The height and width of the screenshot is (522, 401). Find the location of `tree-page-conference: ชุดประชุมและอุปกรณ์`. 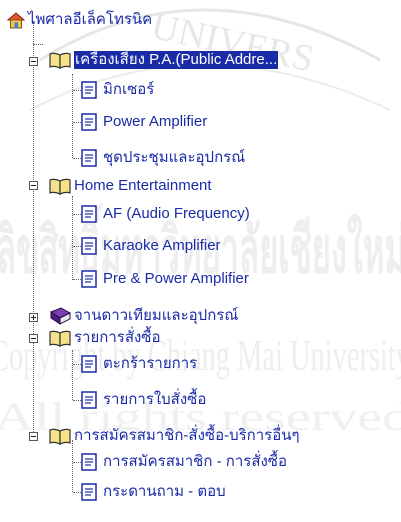

tree-page-conference: ชุดประชุมและอุปกรณ์ is located at coordinates (162, 158).